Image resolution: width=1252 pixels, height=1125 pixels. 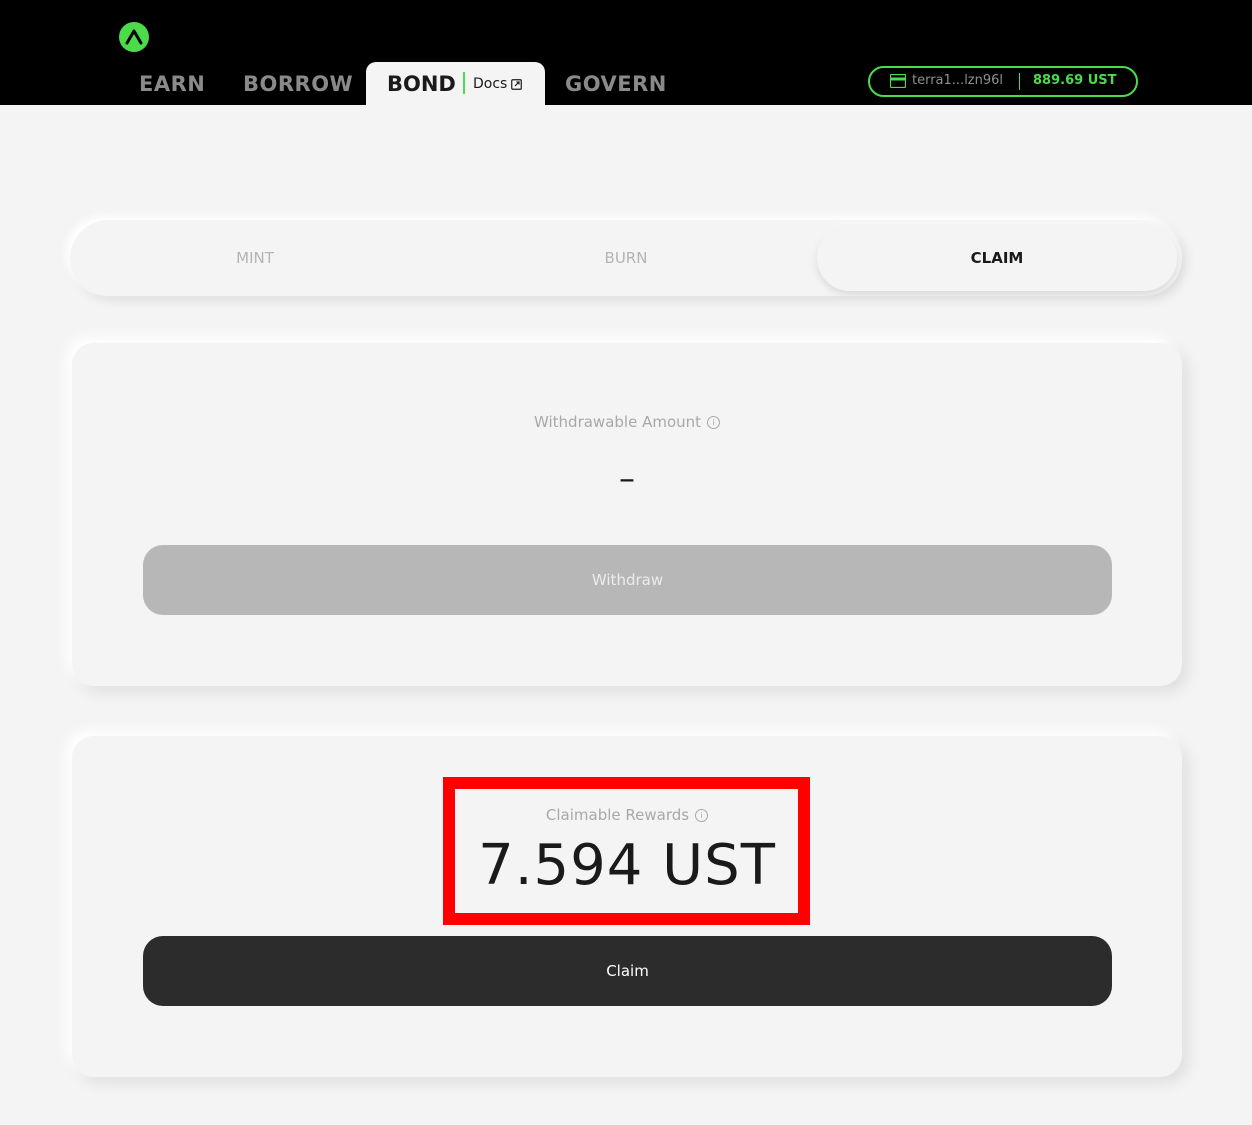 I want to click on withdrawable-amount-label: Withdrawable Amount i, so click(x=627, y=422).